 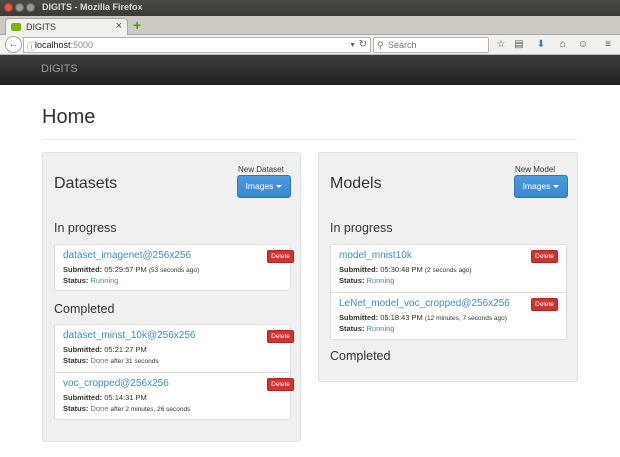 I want to click on bookmark-star-icon: ☆, so click(x=501, y=44).